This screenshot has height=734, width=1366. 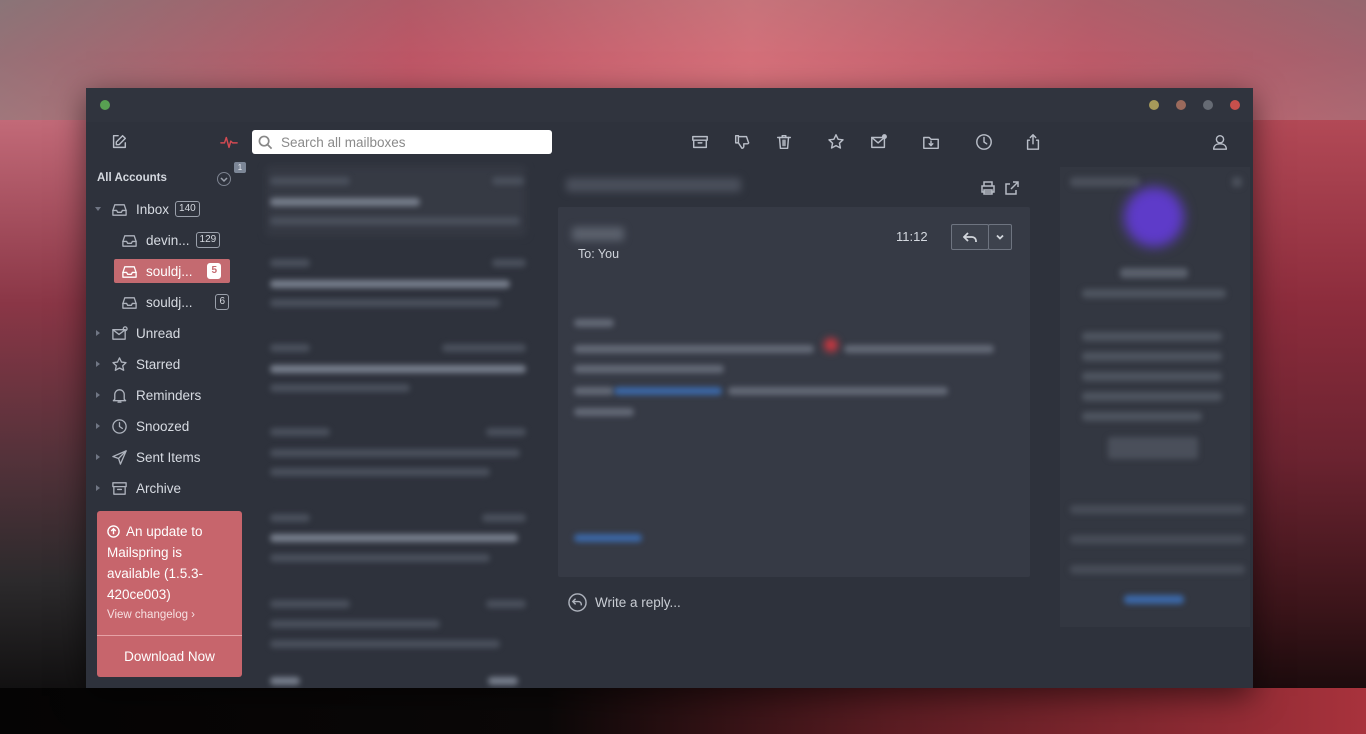 I want to click on contact-action-button, so click(x=1153, y=448).